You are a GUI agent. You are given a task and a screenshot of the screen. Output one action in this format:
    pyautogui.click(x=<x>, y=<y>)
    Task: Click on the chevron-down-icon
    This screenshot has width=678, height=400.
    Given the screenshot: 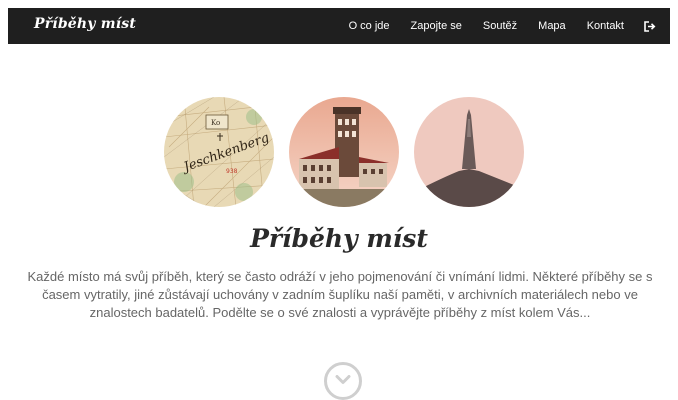 What is the action you would take?
    pyautogui.click(x=343, y=379)
    